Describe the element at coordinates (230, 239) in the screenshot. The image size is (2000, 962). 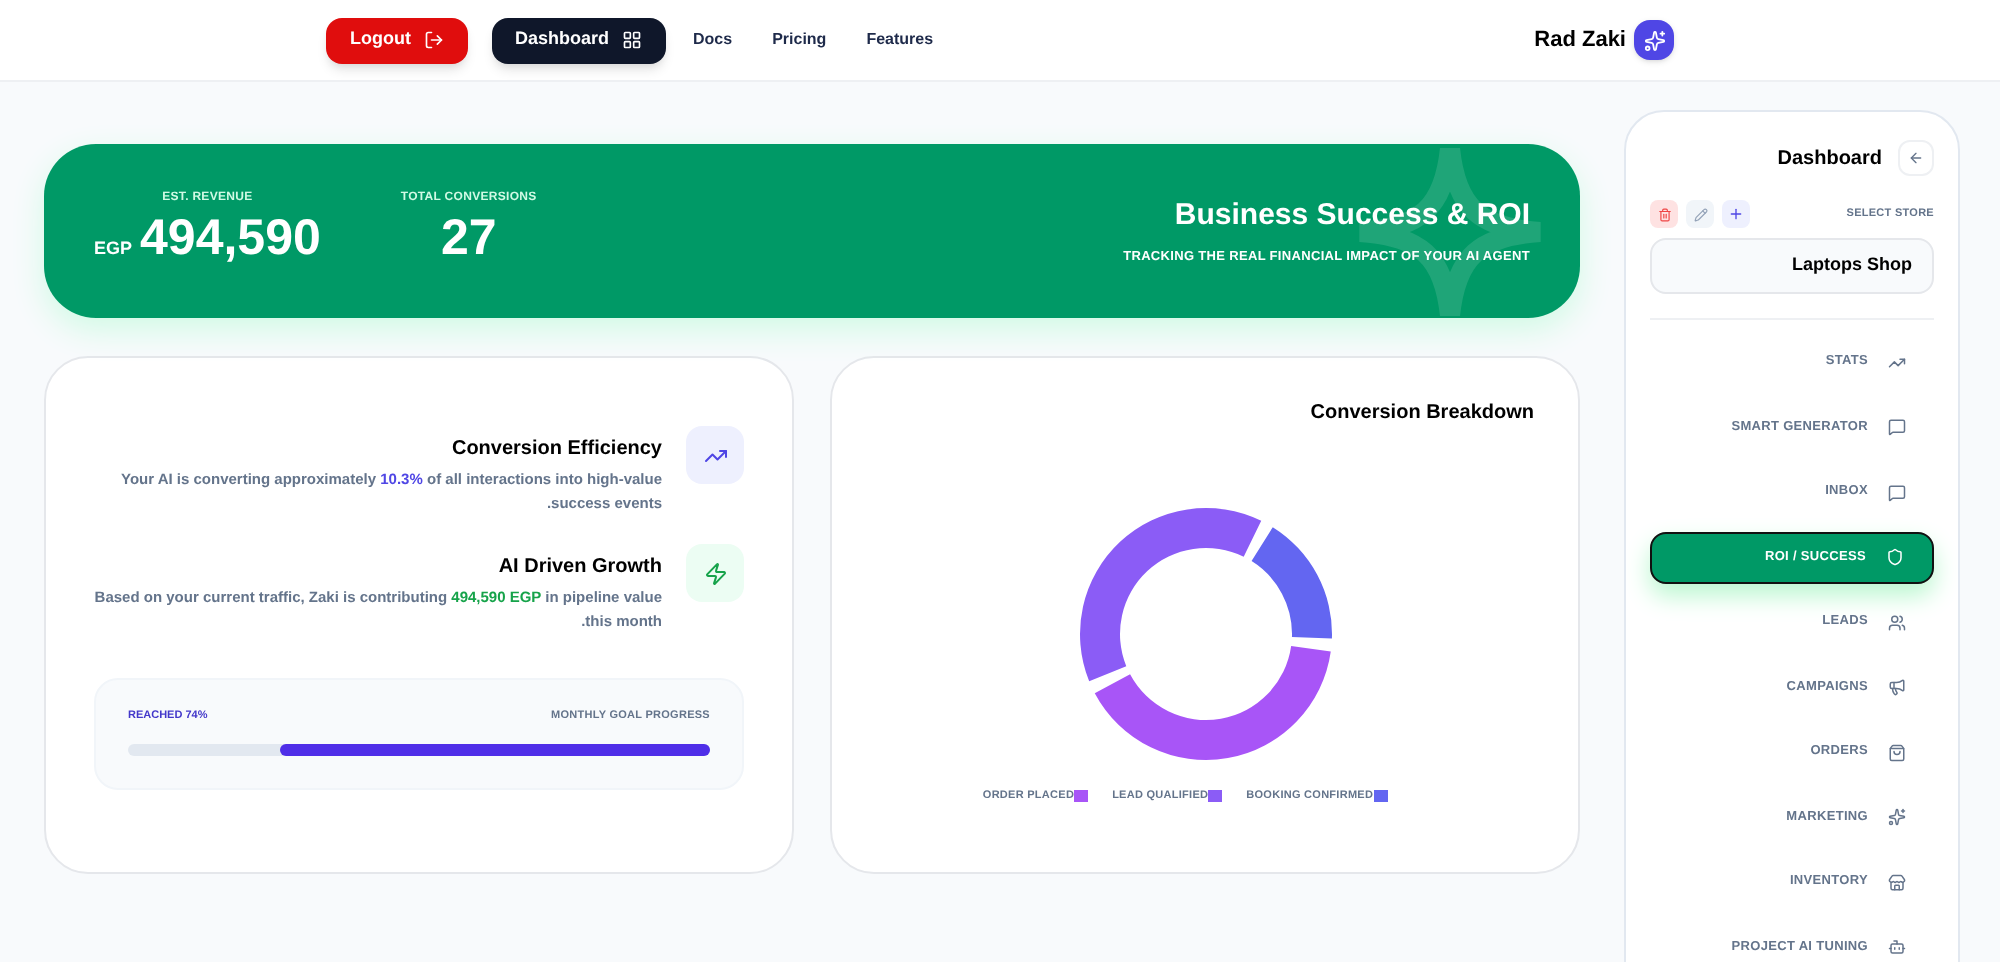
I see `stat-value: 494,590` at that location.